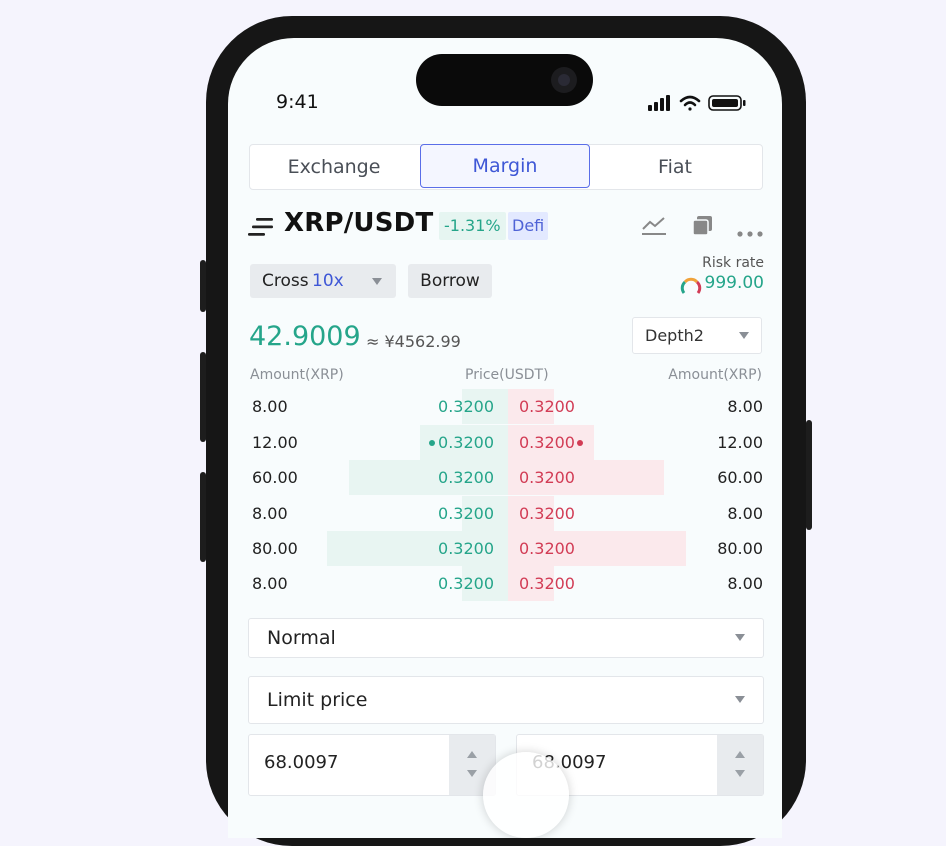 This screenshot has height=846, width=946. I want to click on leverage-value: 10x, so click(328, 281).